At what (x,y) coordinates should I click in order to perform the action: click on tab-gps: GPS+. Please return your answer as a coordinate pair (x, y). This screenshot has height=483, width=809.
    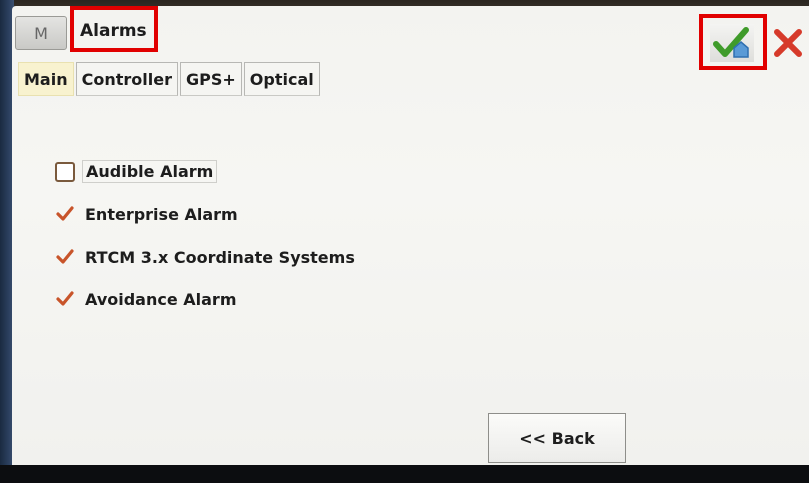
    Looking at the image, I should click on (210, 79).